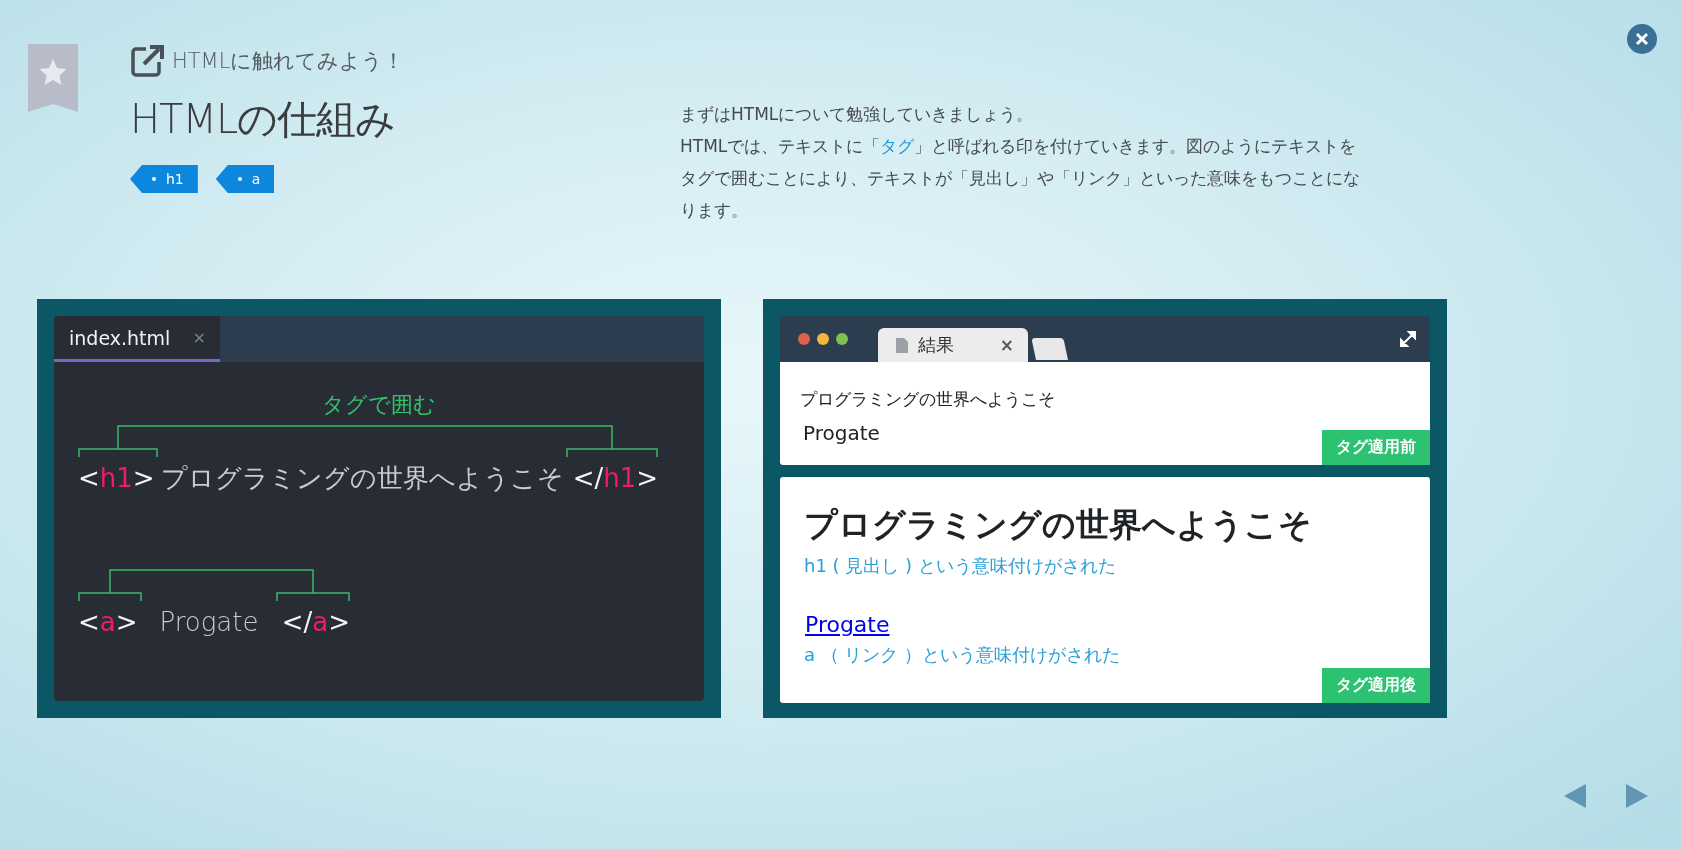  Describe the element at coordinates (612, 478) in the screenshot. I see `closing-tag: </h1>` at that location.